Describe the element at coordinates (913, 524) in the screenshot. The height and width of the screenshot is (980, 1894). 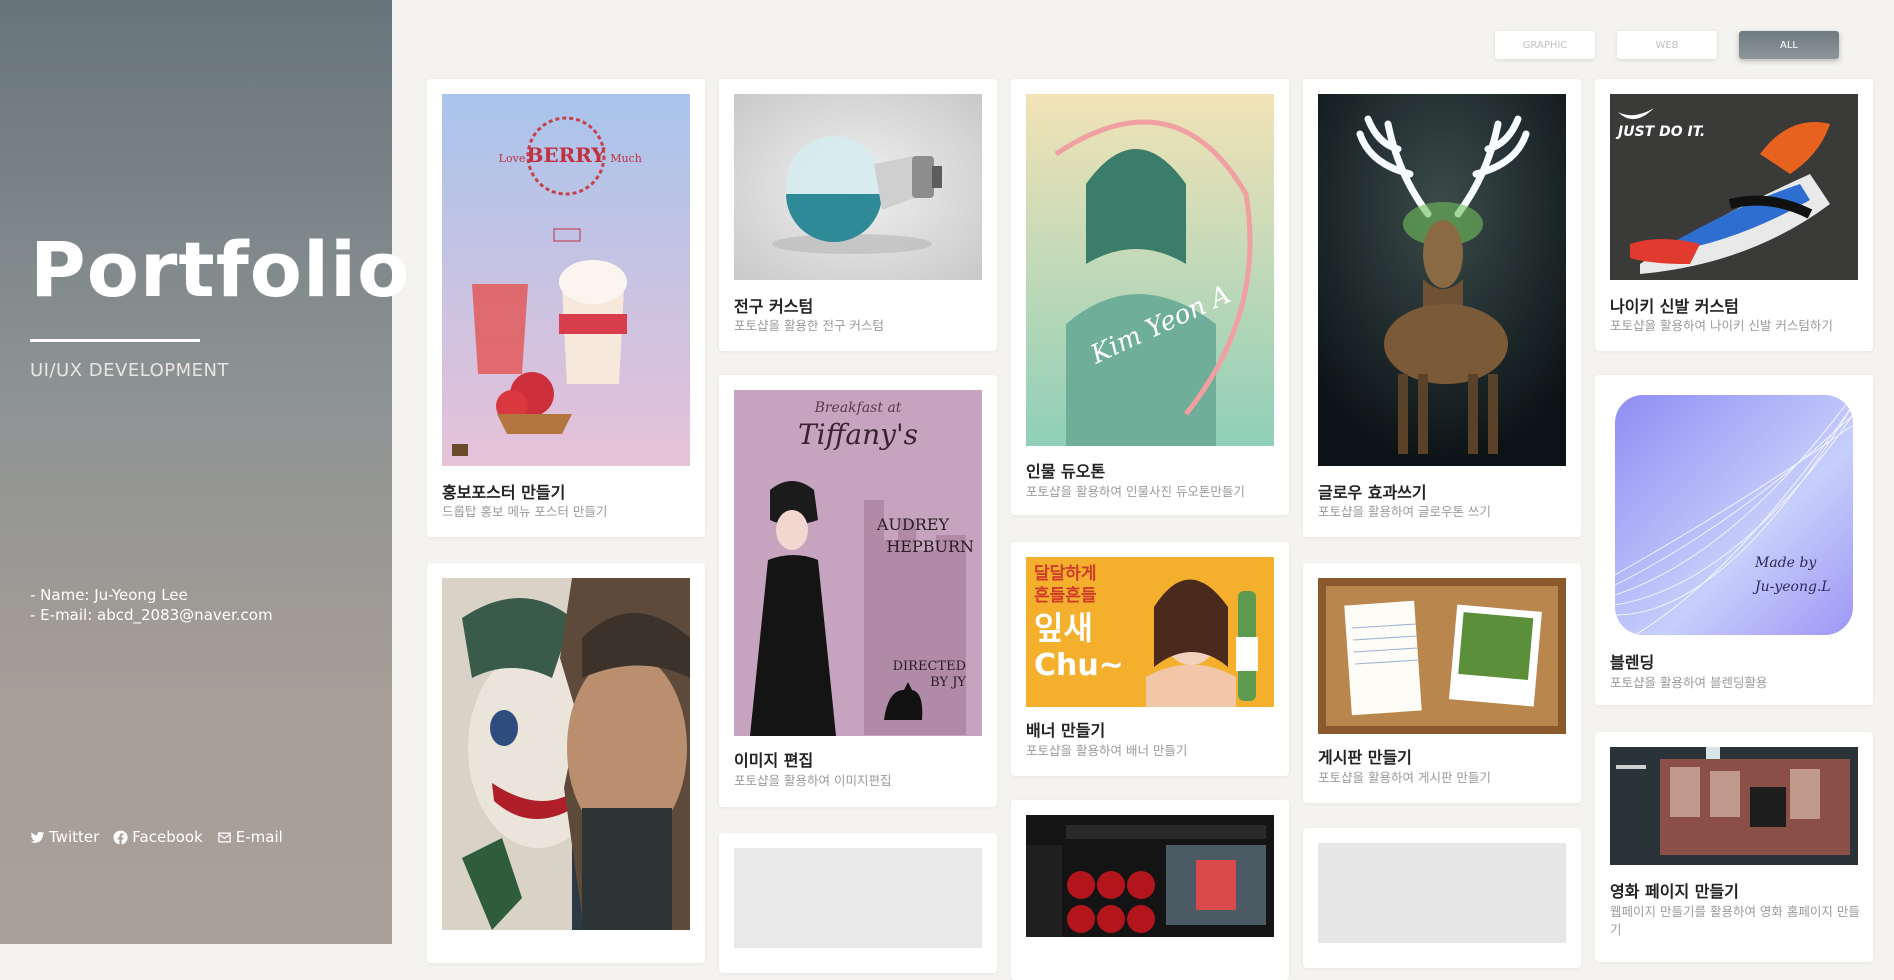
I see `poster-name-line1: AUDREY` at that location.